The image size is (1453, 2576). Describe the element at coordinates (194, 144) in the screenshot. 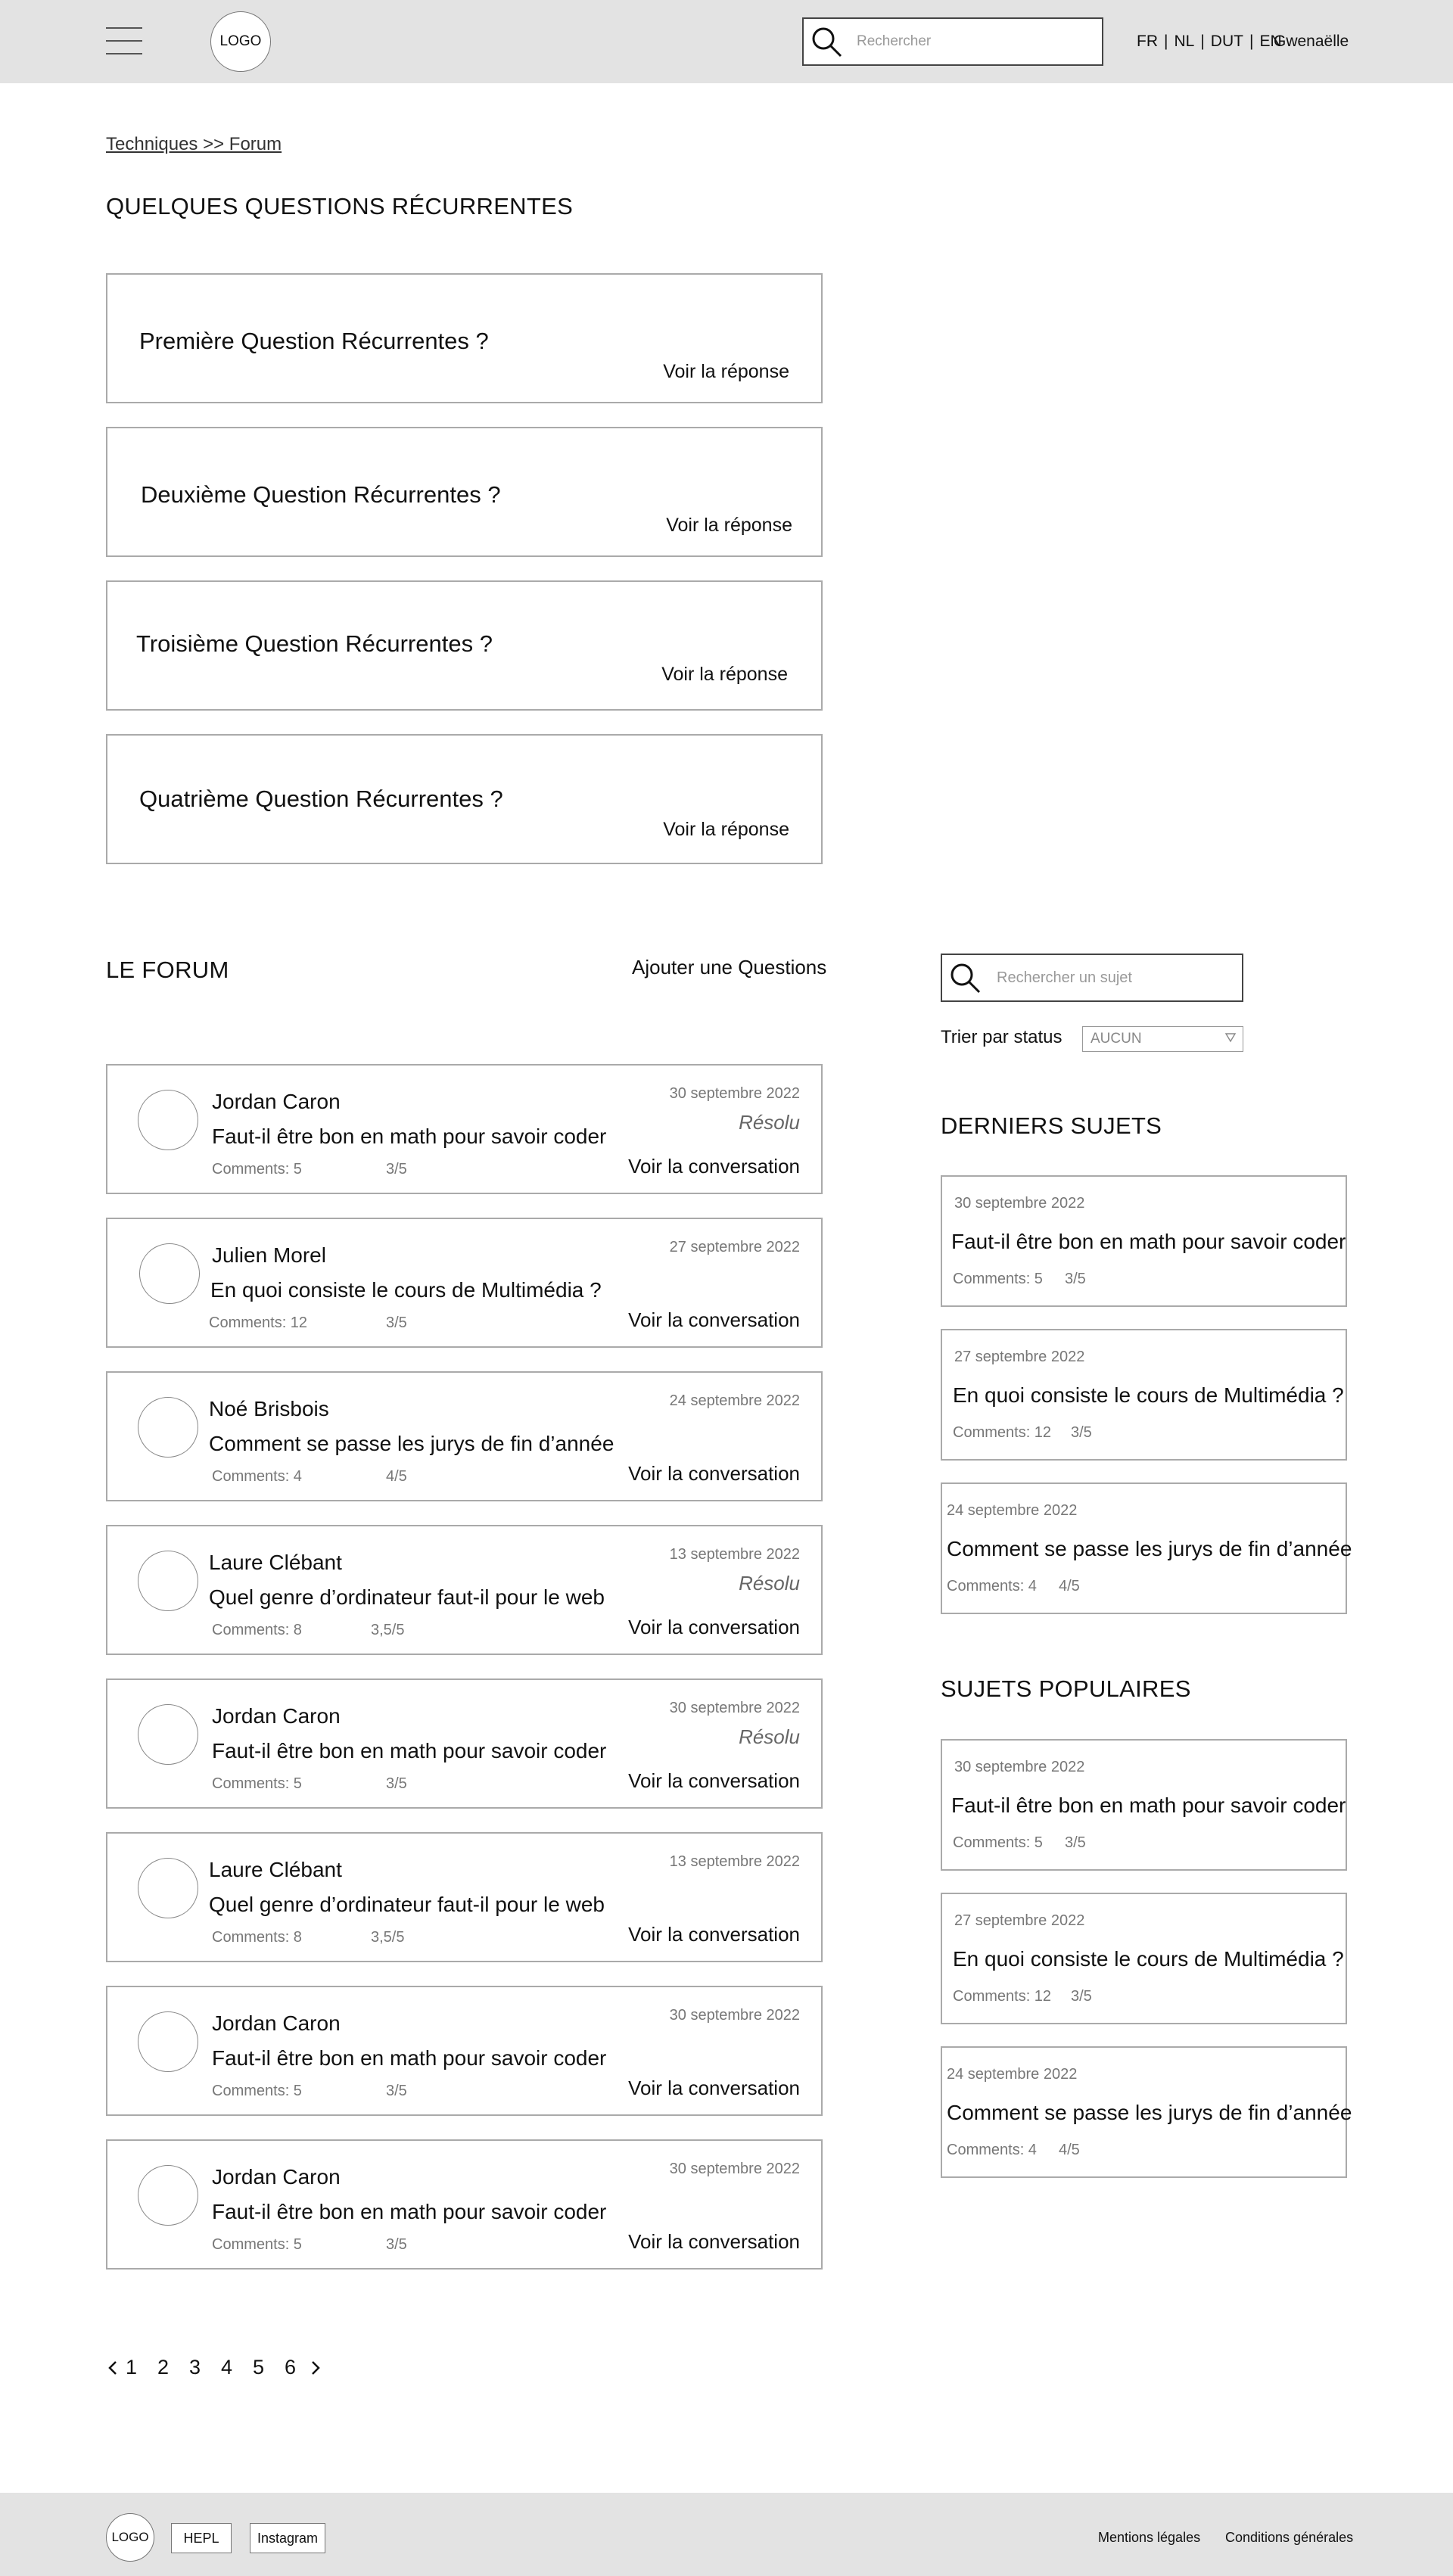

I see `breadcrumb: Techniques >> Forum` at that location.